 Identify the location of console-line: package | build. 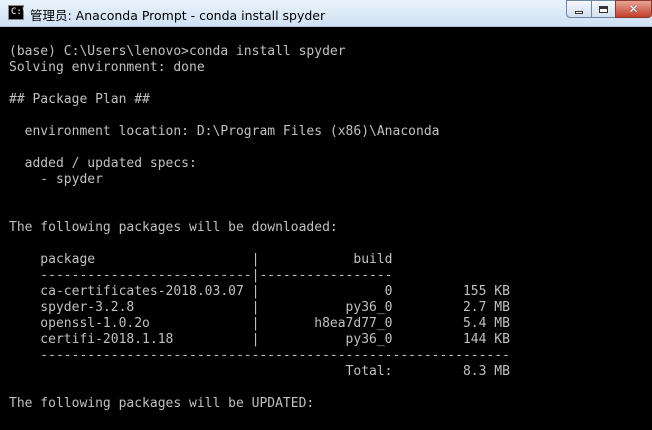
(201, 259).